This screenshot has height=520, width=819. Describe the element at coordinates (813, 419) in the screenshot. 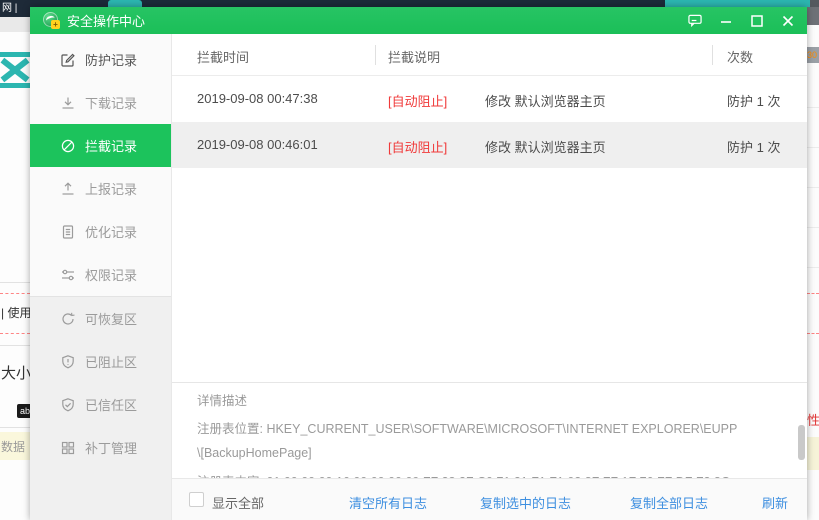

I see `background-red-char: 性` at that location.